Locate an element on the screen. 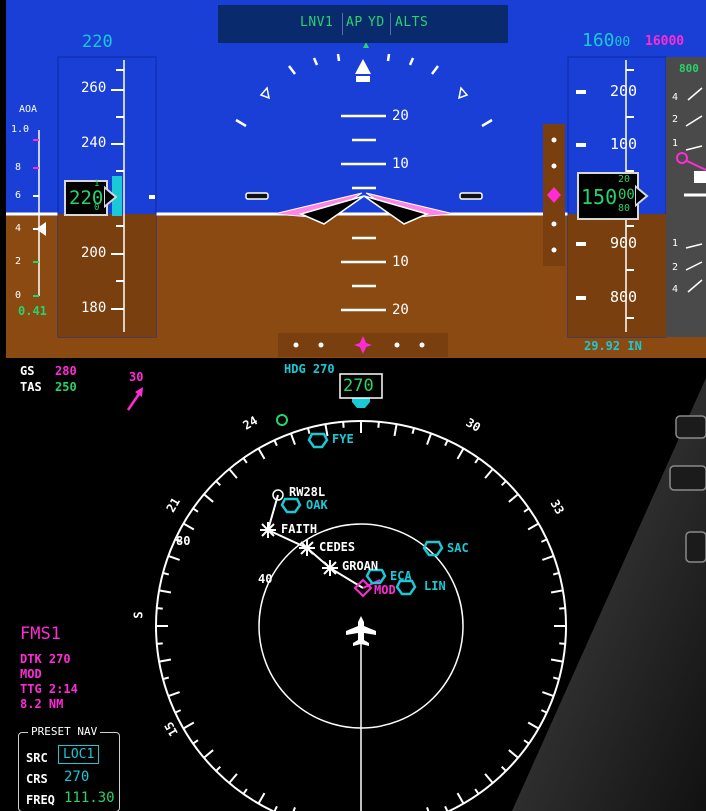 The image size is (706, 811). speed-tick-240: 240 is located at coordinates (94, 143).